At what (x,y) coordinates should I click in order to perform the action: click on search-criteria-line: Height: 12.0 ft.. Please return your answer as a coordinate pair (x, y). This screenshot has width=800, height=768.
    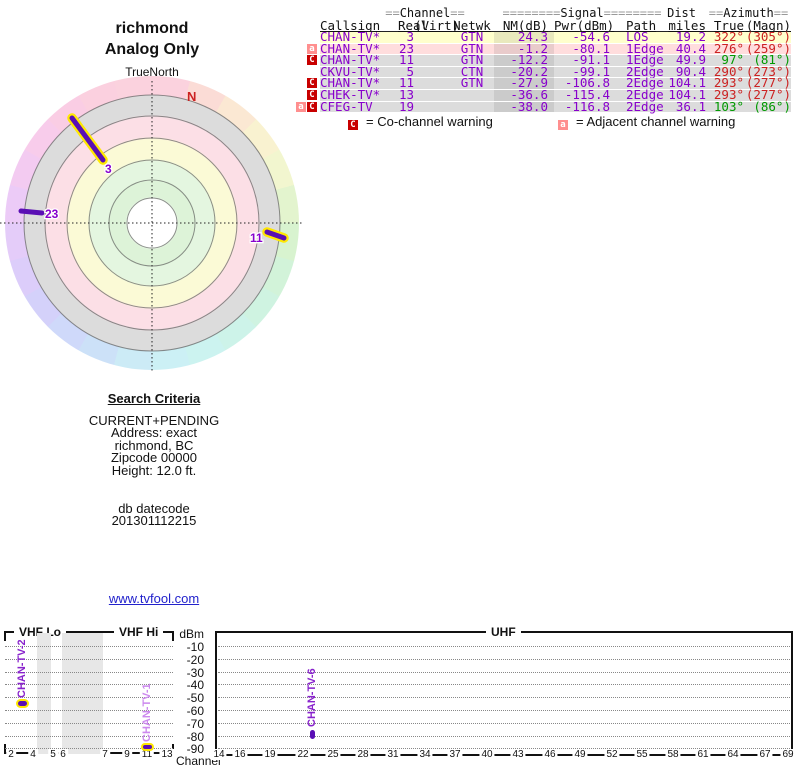
    Looking at the image, I should click on (154, 470).